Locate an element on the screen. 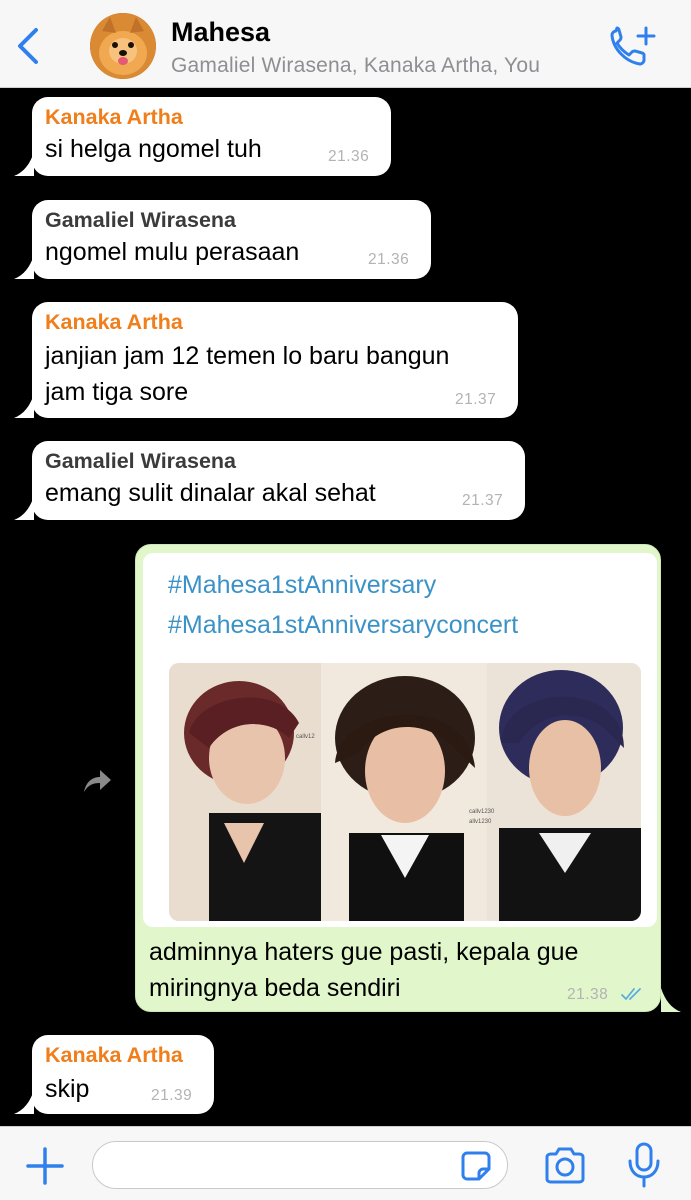 This screenshot has width=691, height=1200. read-receipt-icon is located at coordinates (631, 994).